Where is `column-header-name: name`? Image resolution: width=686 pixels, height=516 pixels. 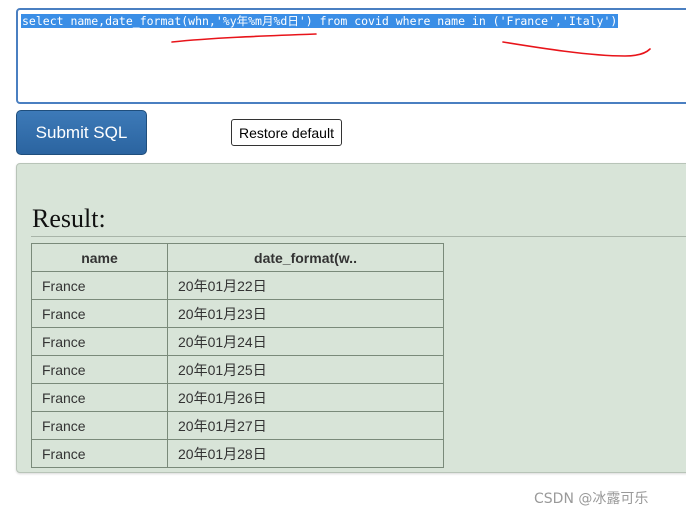 column-header-name: name is located at coordinates (99, 257).